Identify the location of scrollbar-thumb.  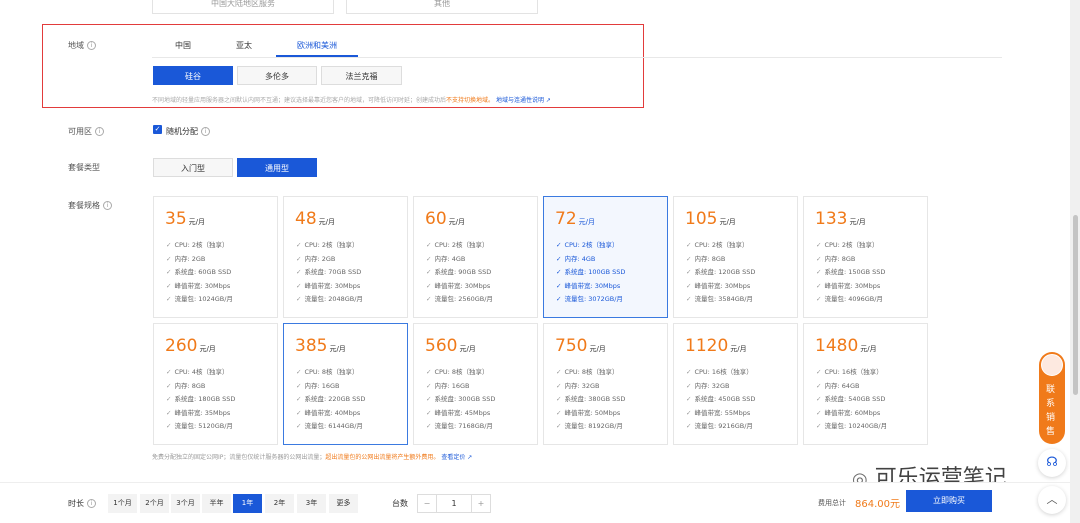
(1075, 305).